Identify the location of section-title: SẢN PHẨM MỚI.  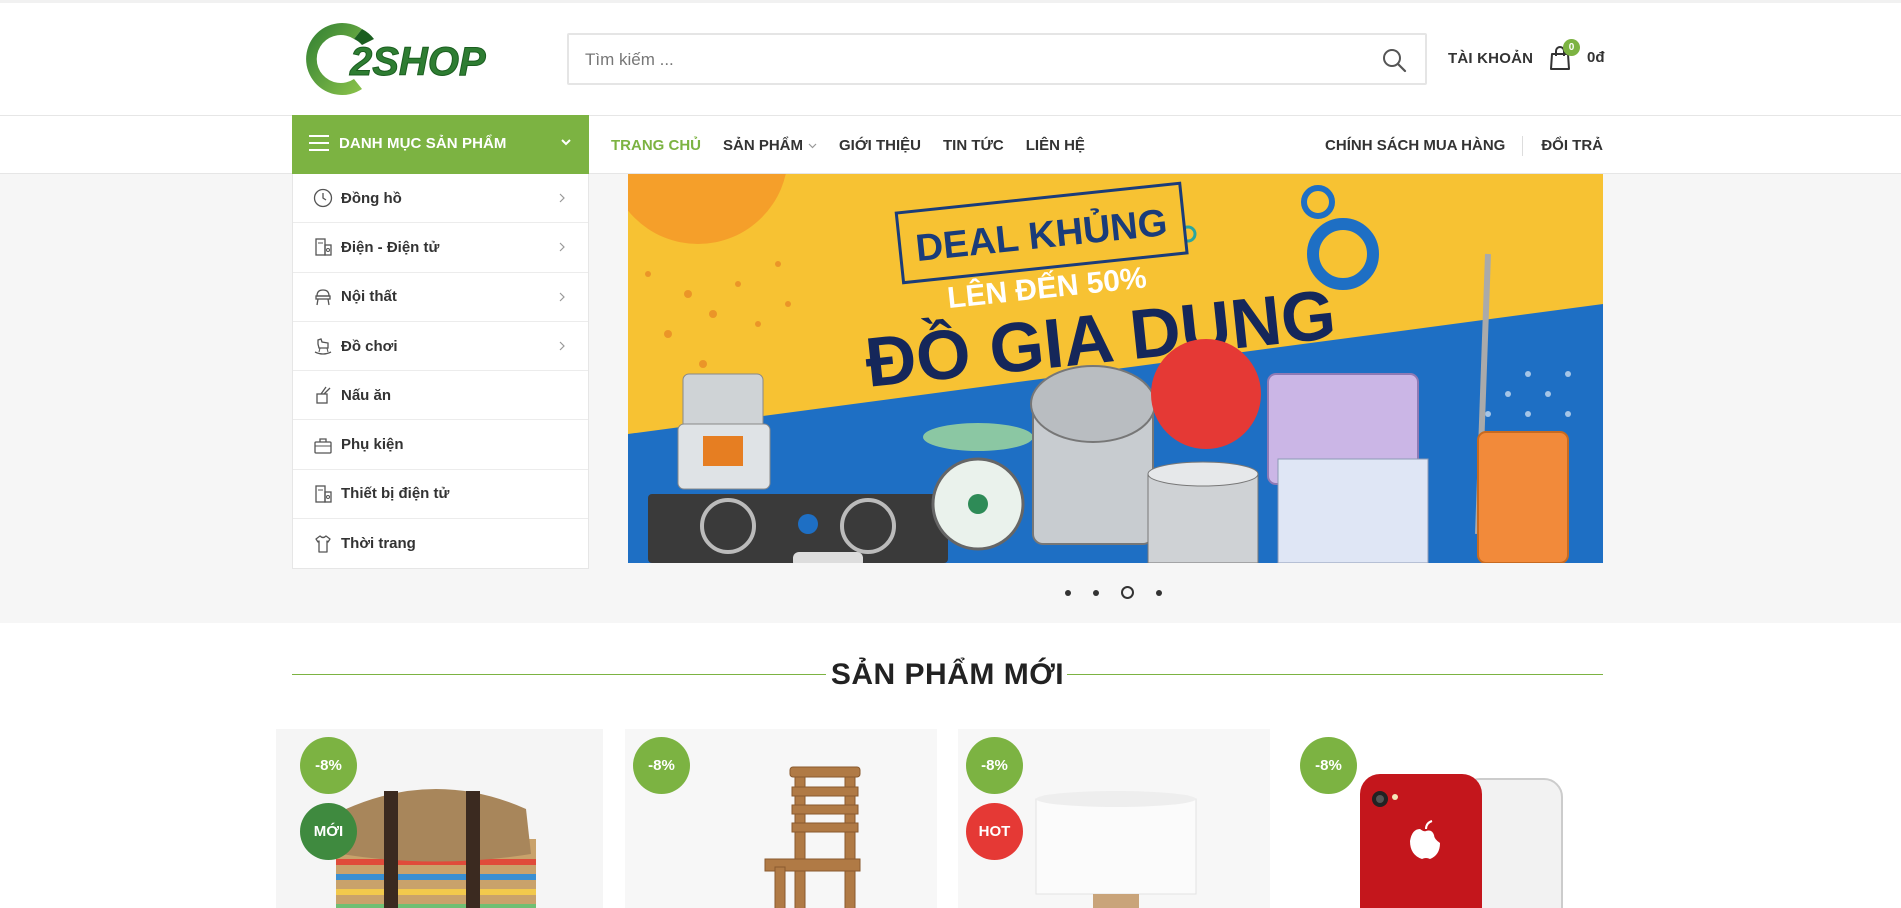
(947, 674).